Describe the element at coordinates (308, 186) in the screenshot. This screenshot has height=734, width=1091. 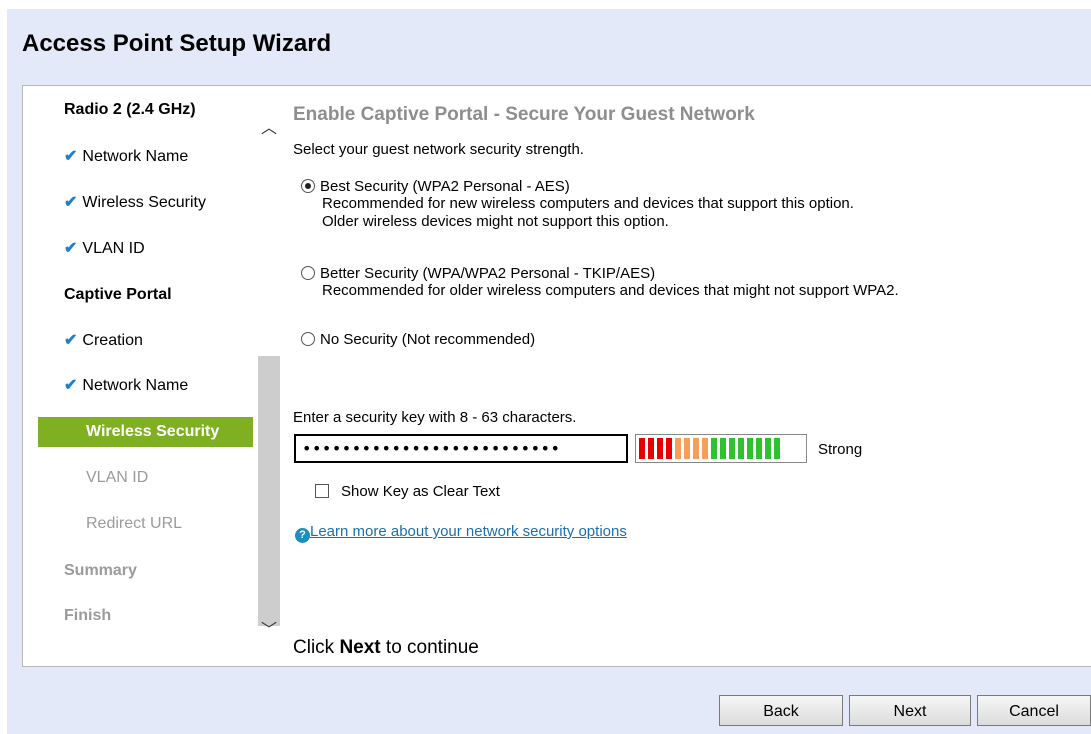
I see `radio-best-security` at that location.